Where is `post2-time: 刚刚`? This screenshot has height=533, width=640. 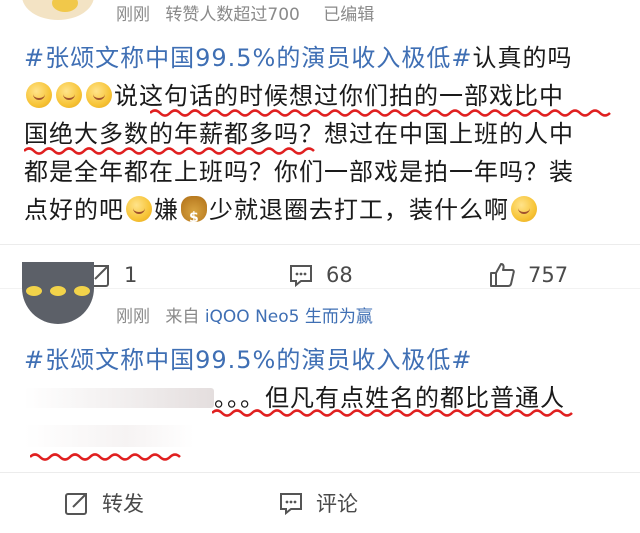 post2-time: 刚刚 is located at coordinates (133, 317).